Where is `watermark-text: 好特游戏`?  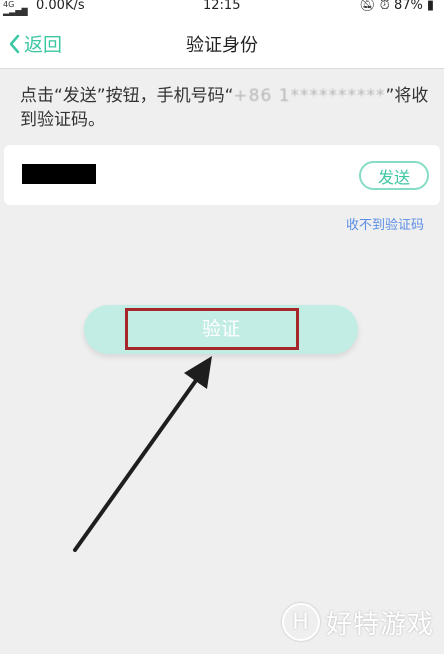 watermark-text: 好特游戏 is located at coordinates (380, 624).